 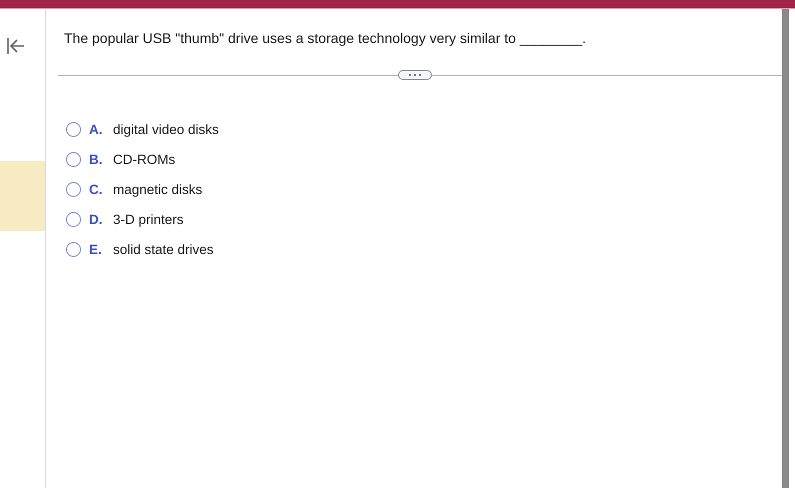 I want to click on option-text: CD-ROMs, so click(x=144, y=159).